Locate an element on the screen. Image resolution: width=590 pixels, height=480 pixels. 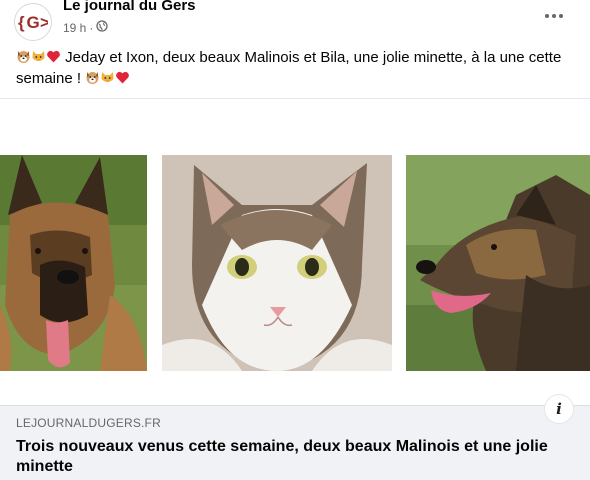
post-time: 19 h is located at coordinates (74, 28).